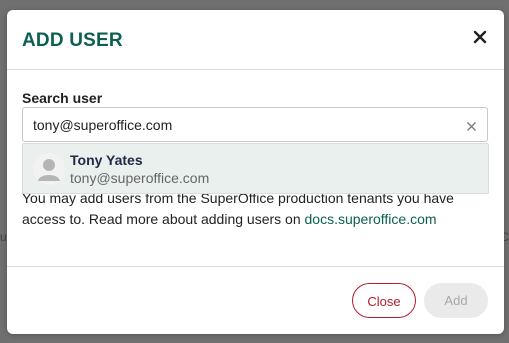 The image size is (509, 343). Describe the element at coordinates (371, 219) in the screenshot. I see `docs-link: docs.superoffice.com` at that location.